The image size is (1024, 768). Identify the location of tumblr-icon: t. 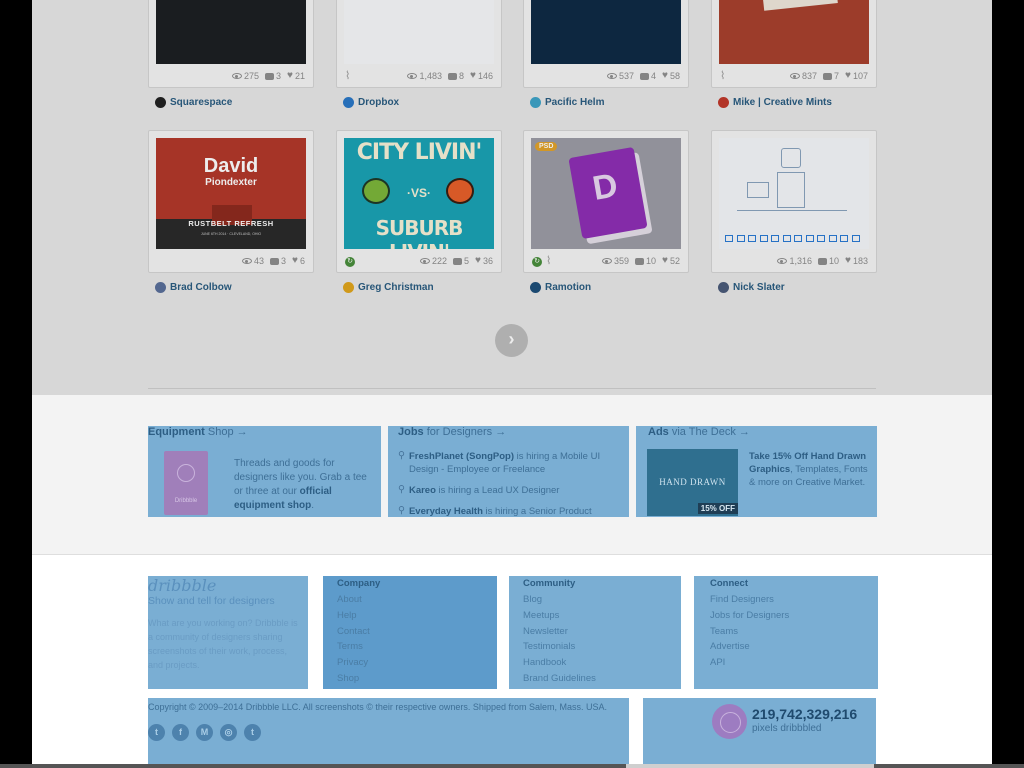
(252, 732).